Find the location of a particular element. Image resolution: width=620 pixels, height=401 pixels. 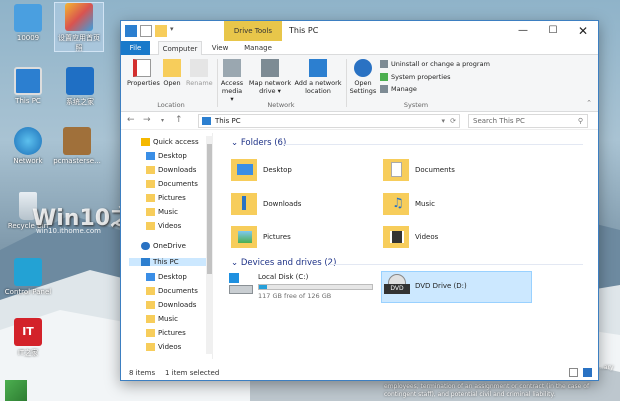

folders-header: ⌄ Folders (6) is located at coordinates (258, 143).